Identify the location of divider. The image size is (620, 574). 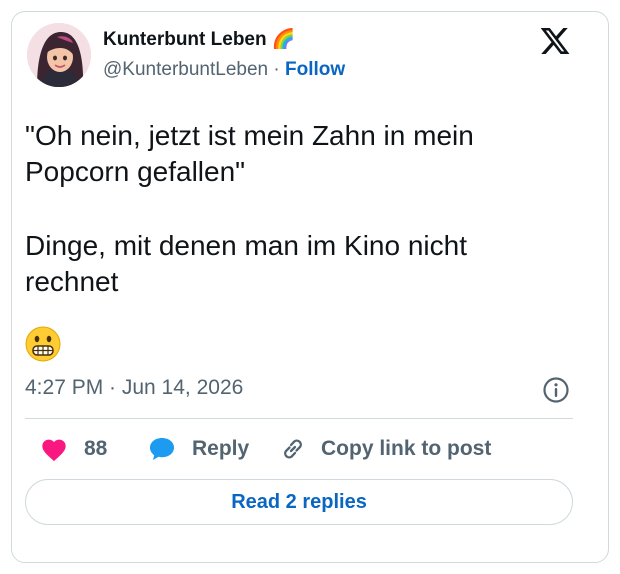
(299, 418).